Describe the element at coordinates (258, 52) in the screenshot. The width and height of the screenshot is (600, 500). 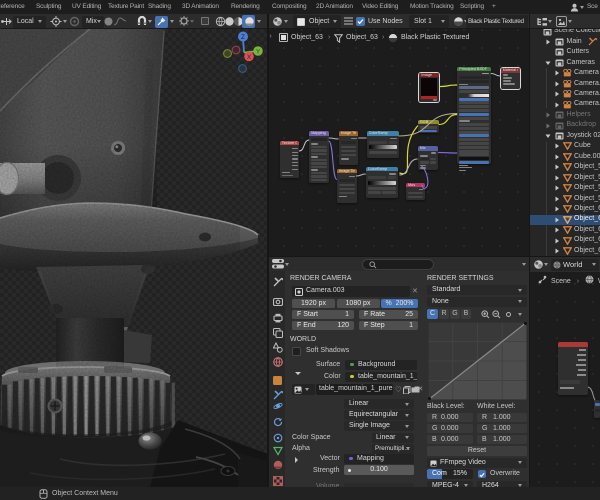
I see `svg-text: Y` at that location.